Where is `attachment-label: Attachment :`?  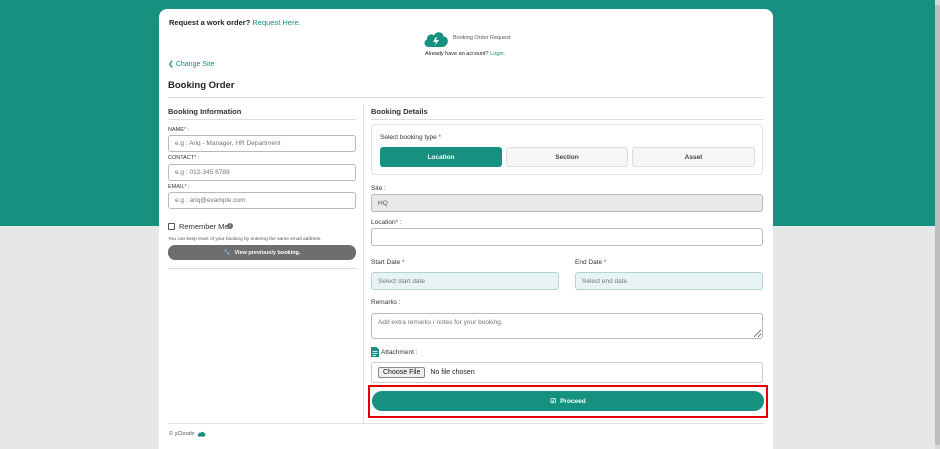
attachment-label: Attachment : is located at coordinates (399, 352).